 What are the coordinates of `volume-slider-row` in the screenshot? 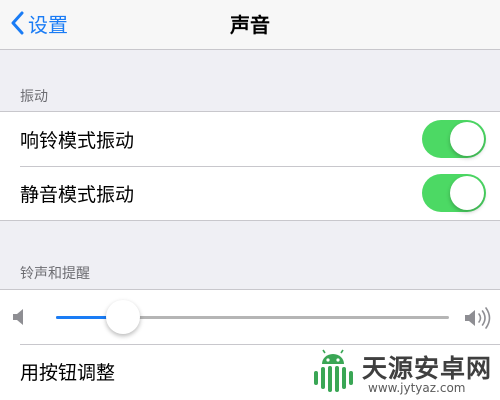 It's located at (250, 317).